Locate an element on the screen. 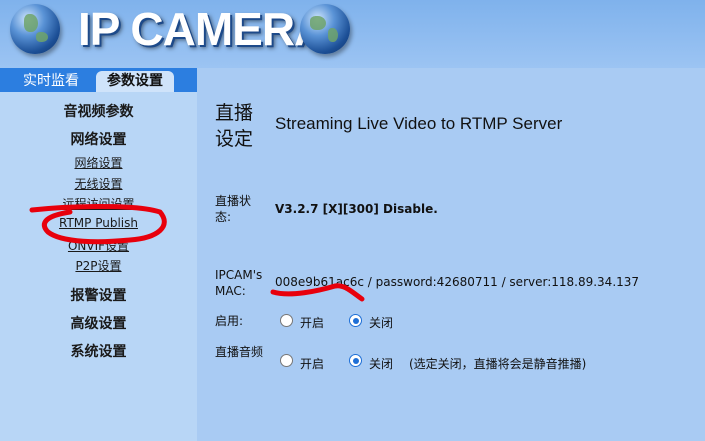  mac-label: IPCAM's MAC: is located at coordinates (239, 283).